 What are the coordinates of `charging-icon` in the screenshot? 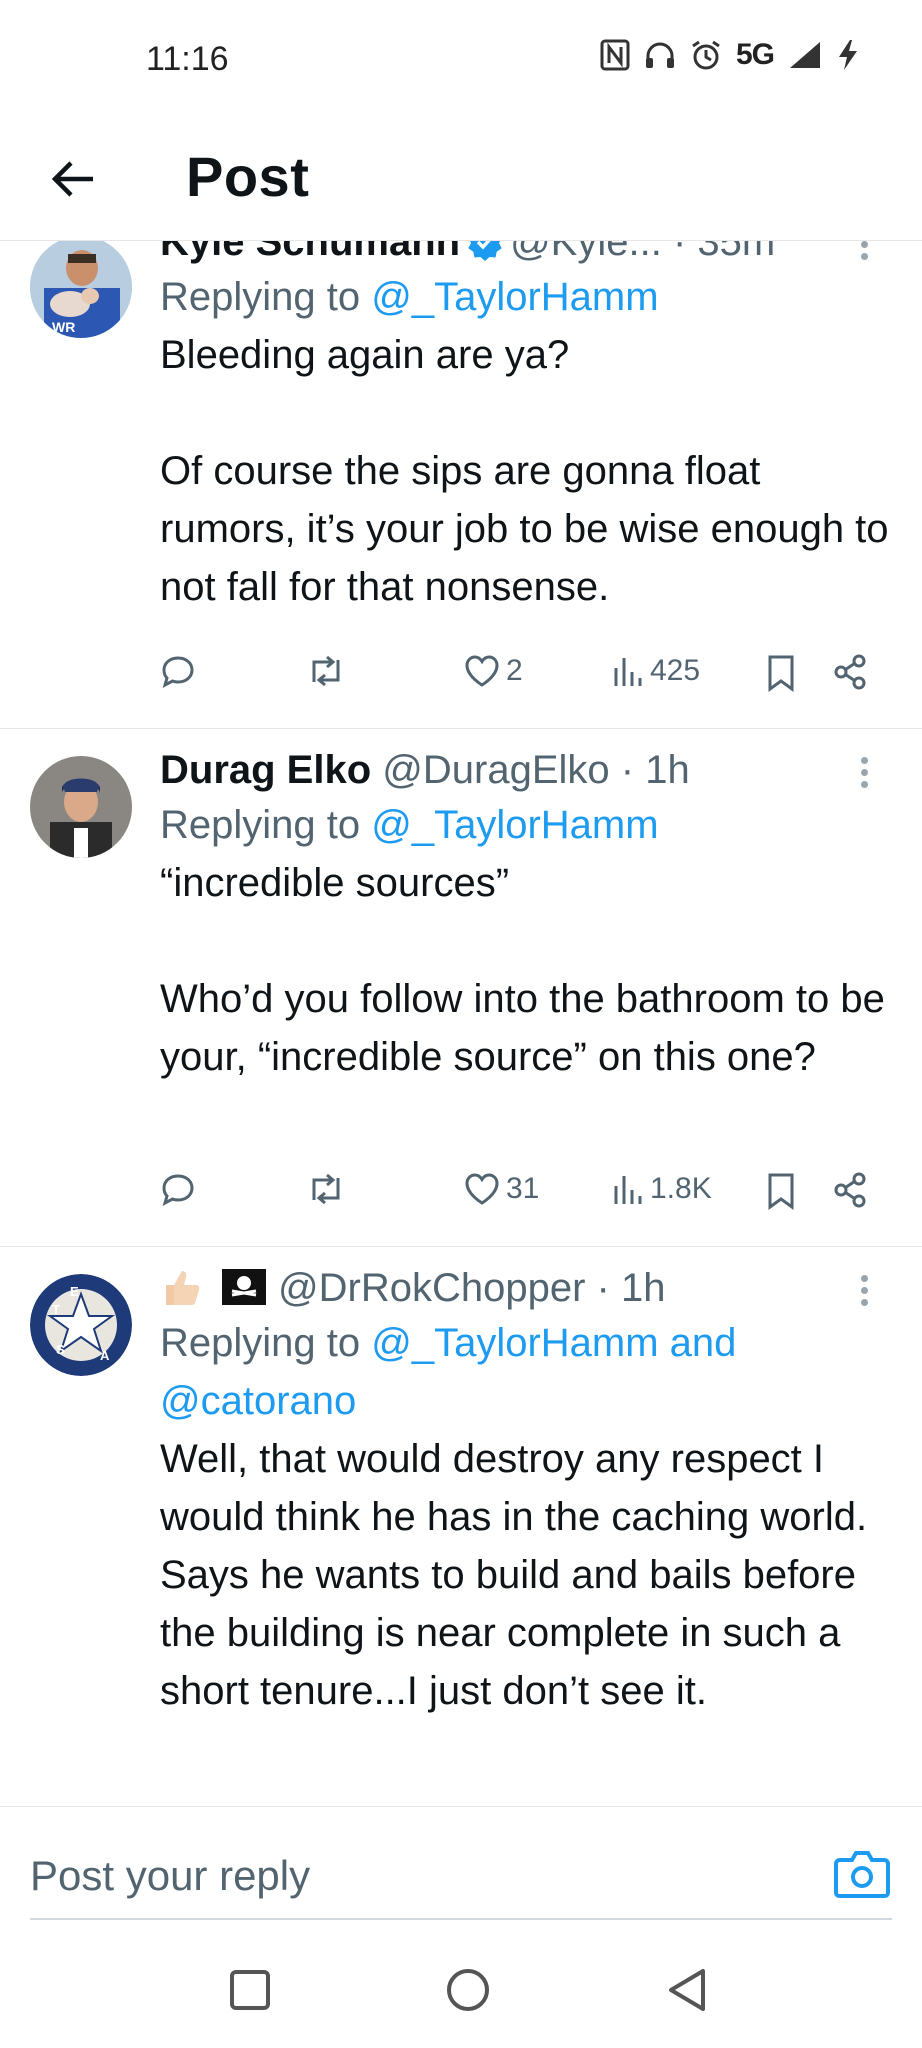 It's located at (848, 55).